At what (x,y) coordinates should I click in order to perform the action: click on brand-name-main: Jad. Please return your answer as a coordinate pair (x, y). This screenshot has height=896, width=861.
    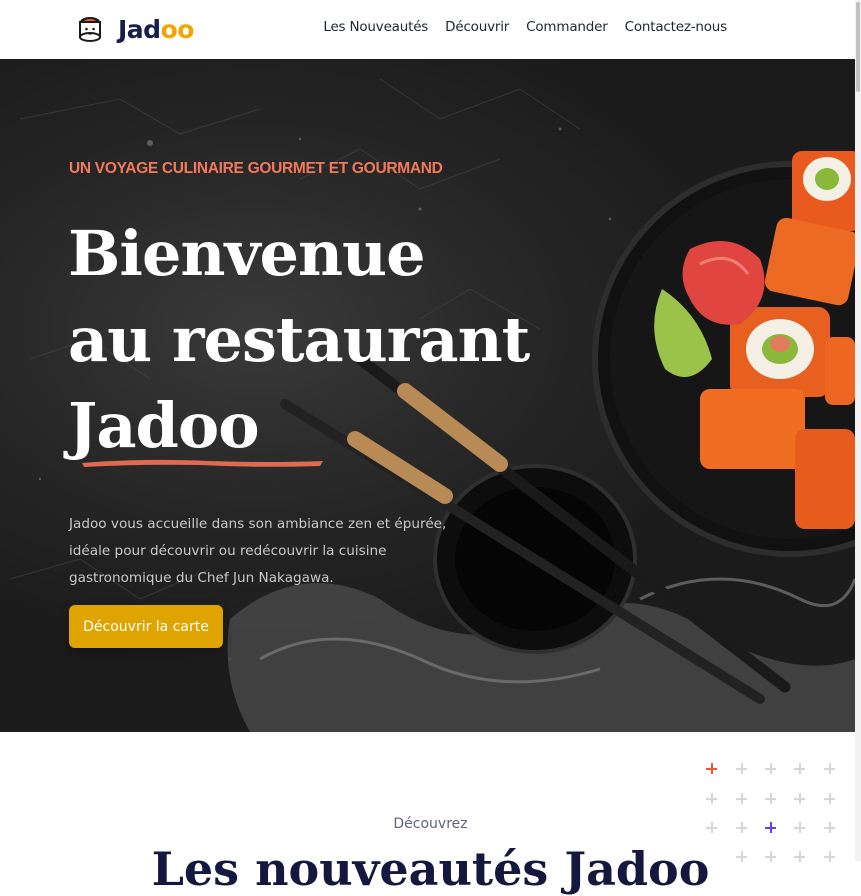
    Looking at the image, I should click on (139, 29).